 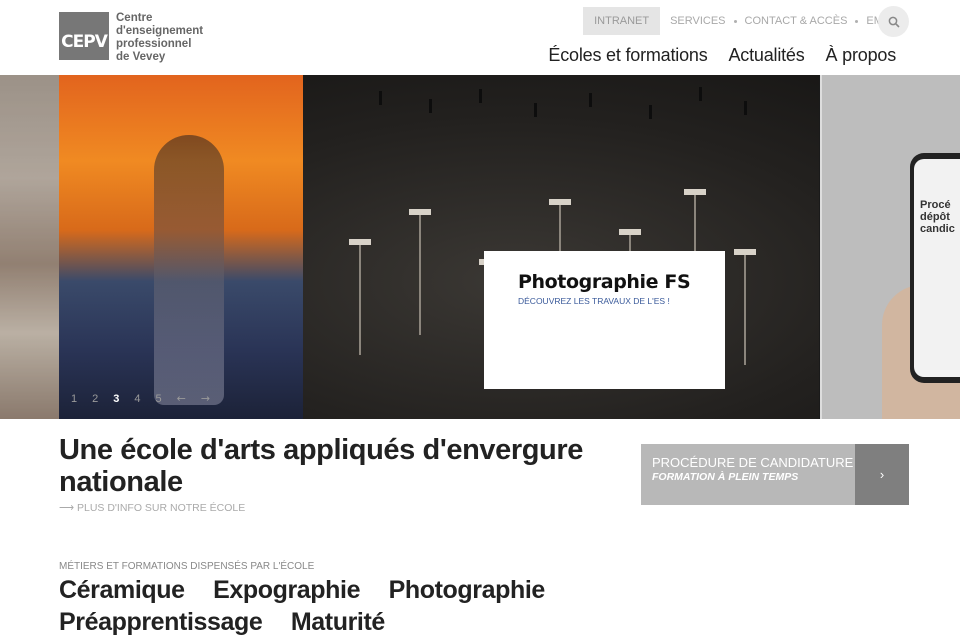 What do you see at coordinates (621, 301) in the screenshot?
I see `slide-caption-link: DÉCOUVREZ LES TRAVAUX DE L'ES !` at bounding box center [621, 301].